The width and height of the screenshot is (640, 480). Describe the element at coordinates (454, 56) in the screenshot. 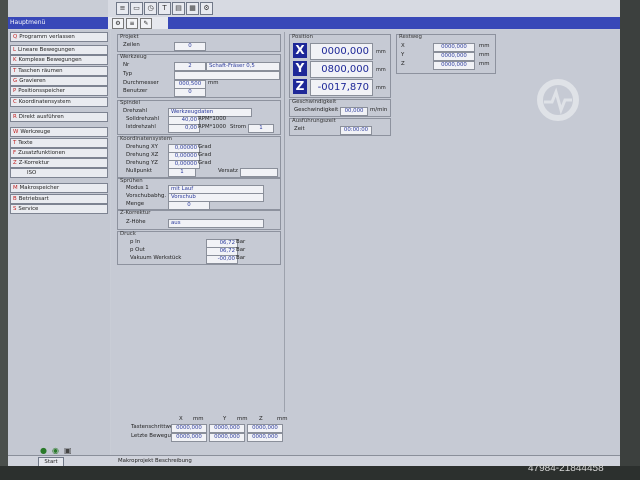

I see `restweg-y-field: 0000,000` at that location.